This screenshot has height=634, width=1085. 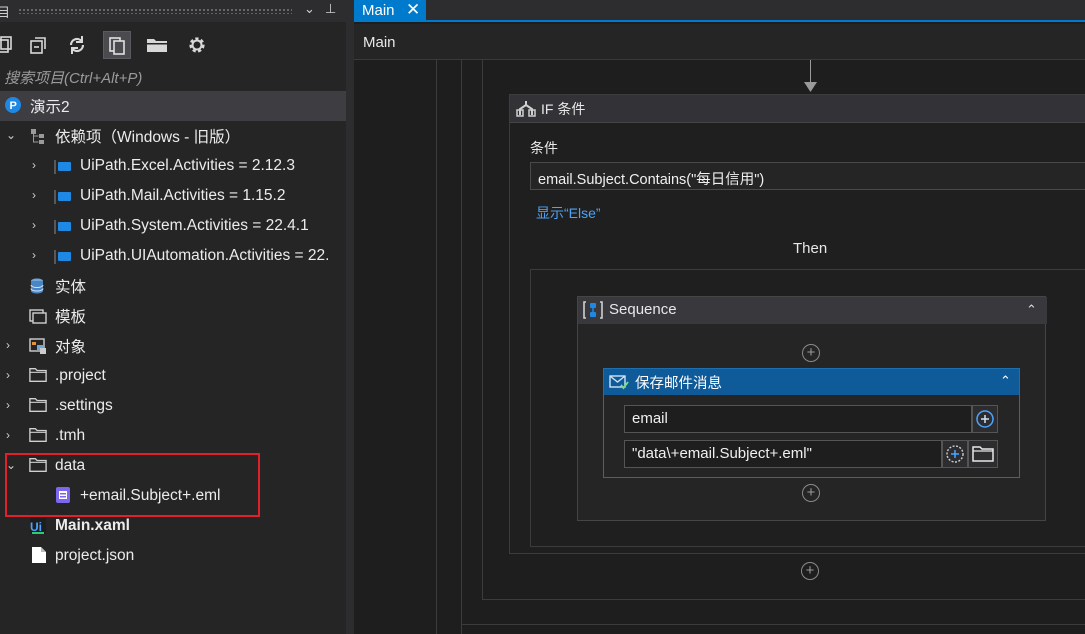 I want to click on tree-item-project: P 演示2, so click(x=173, y=106).